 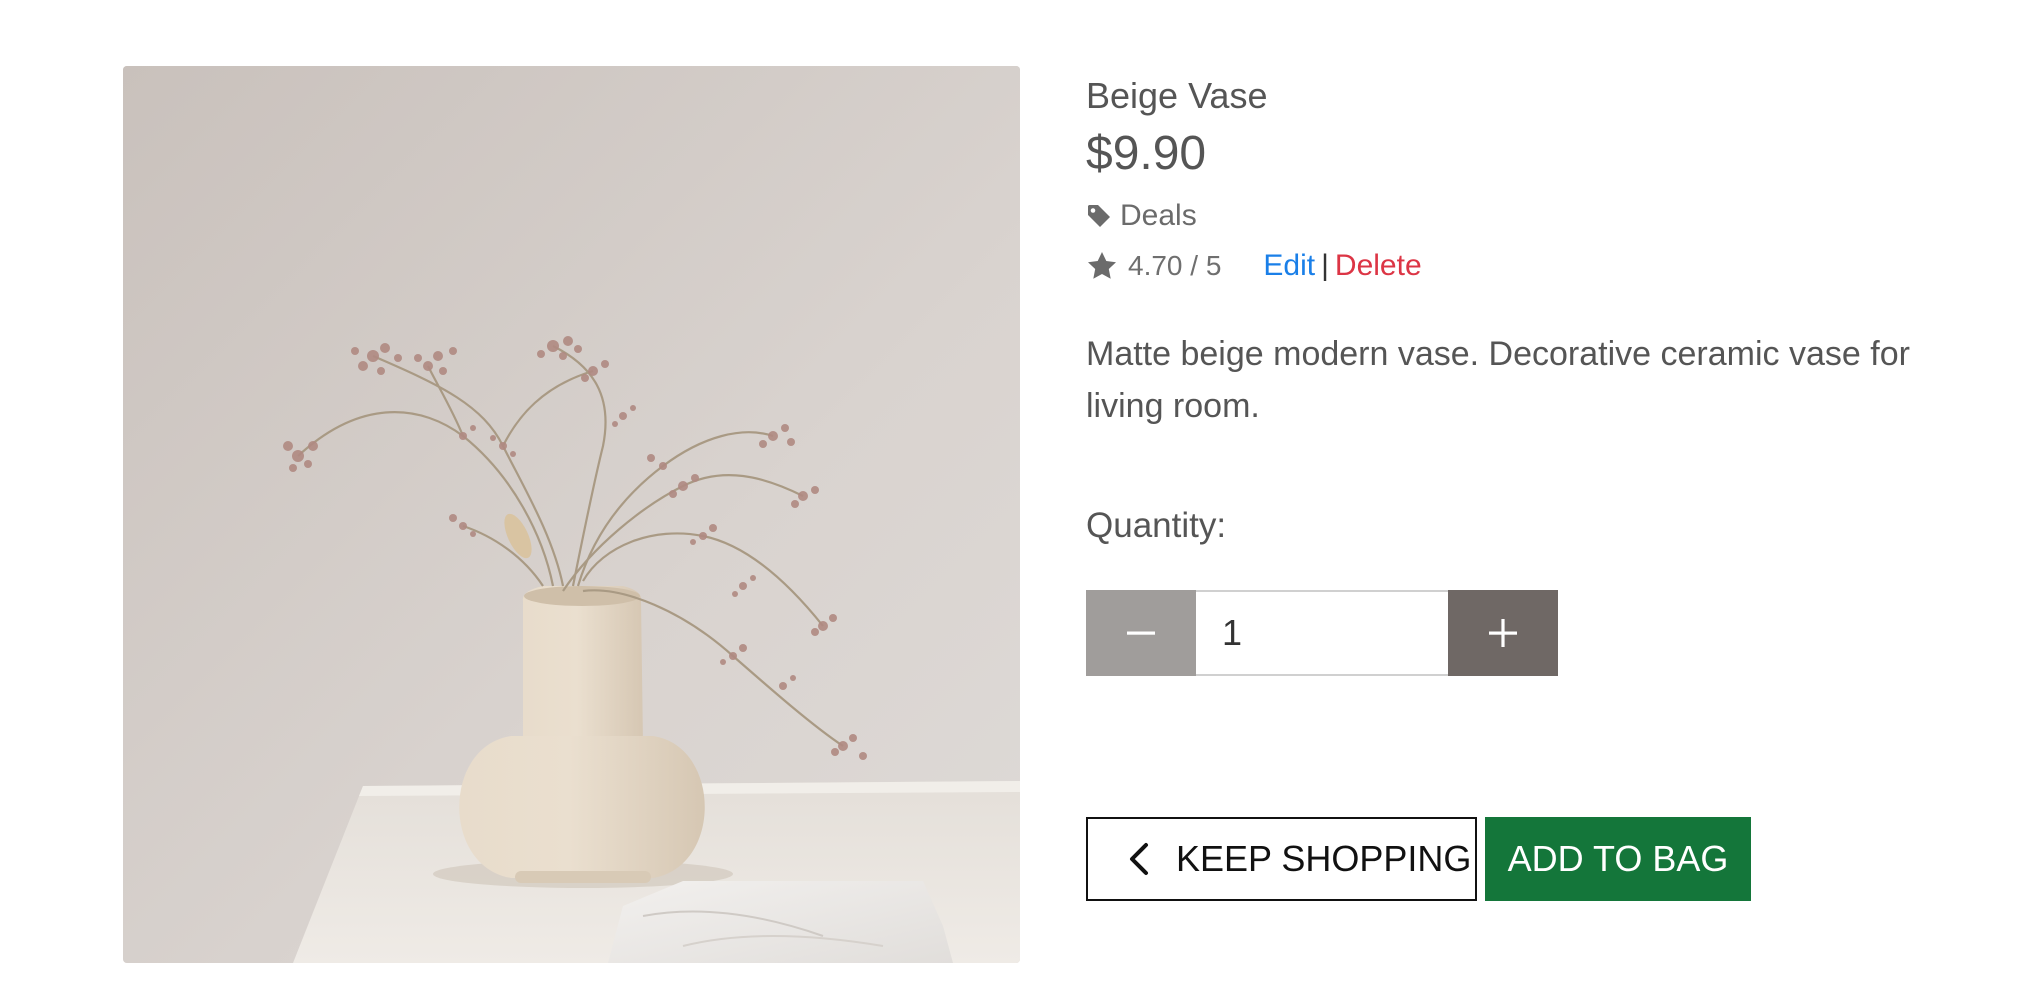 I want to click on plus-icon, so click(x=1503, y=633).